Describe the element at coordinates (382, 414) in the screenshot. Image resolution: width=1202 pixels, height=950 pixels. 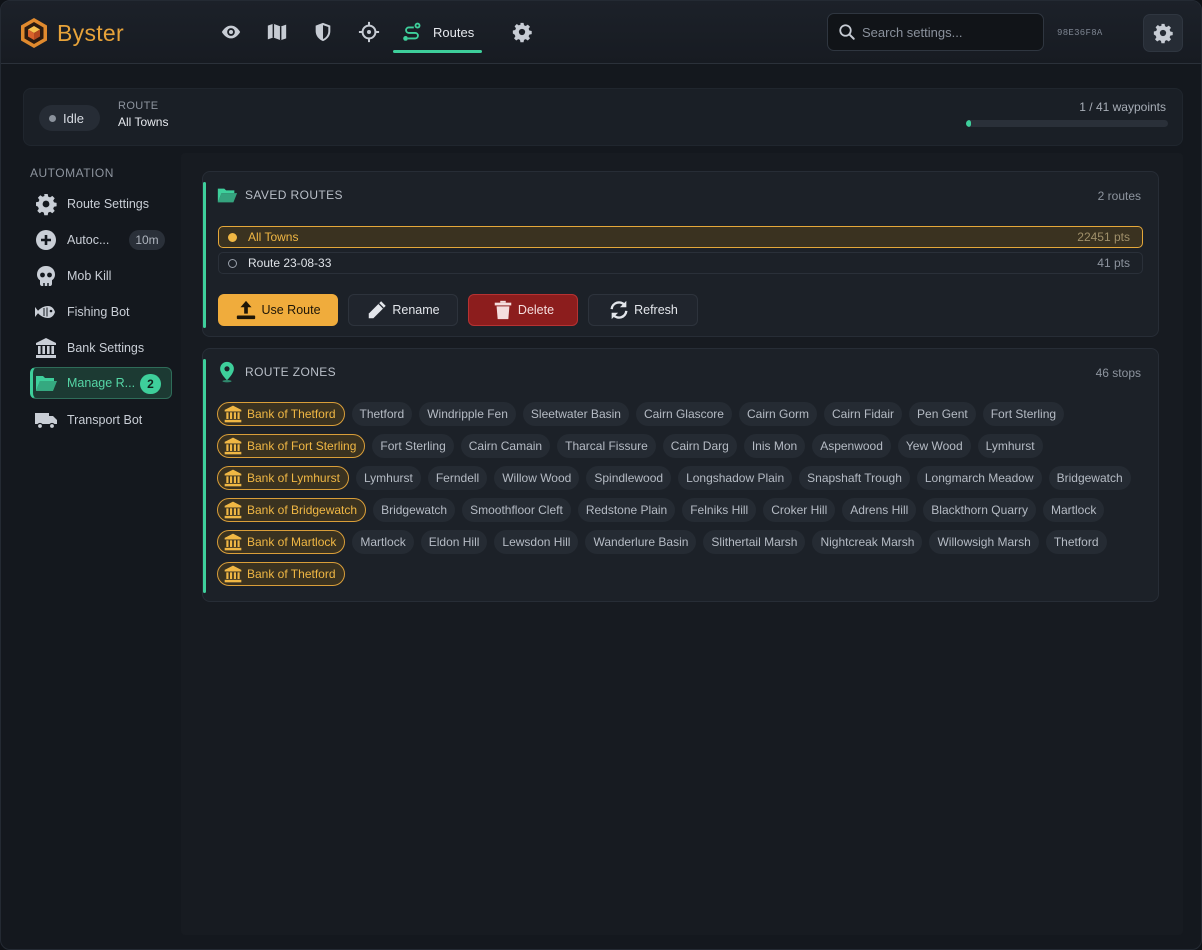
I see `zone-chip-label: Thetford` at that location.